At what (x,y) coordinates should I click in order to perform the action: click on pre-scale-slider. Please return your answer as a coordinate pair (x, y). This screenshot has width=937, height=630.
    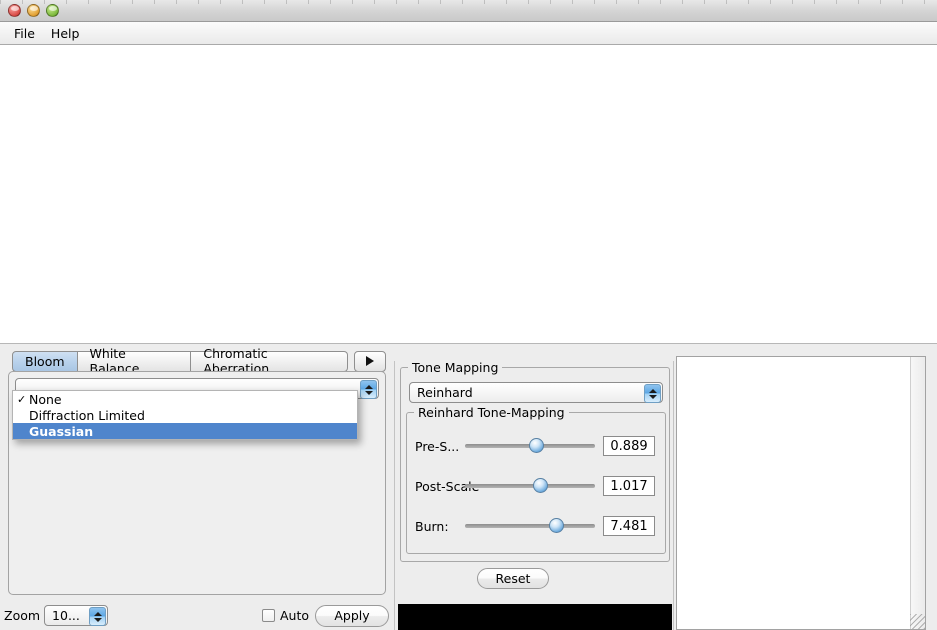
    Looking at the image, I should click on (530, 446).